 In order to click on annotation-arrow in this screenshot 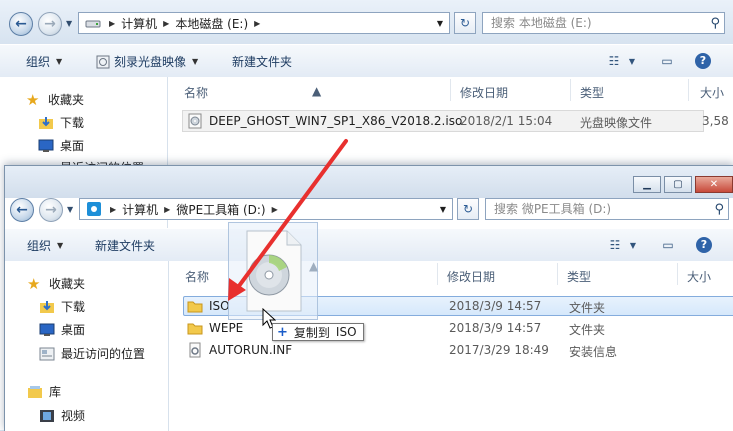, I will do `click(288, 220)`.